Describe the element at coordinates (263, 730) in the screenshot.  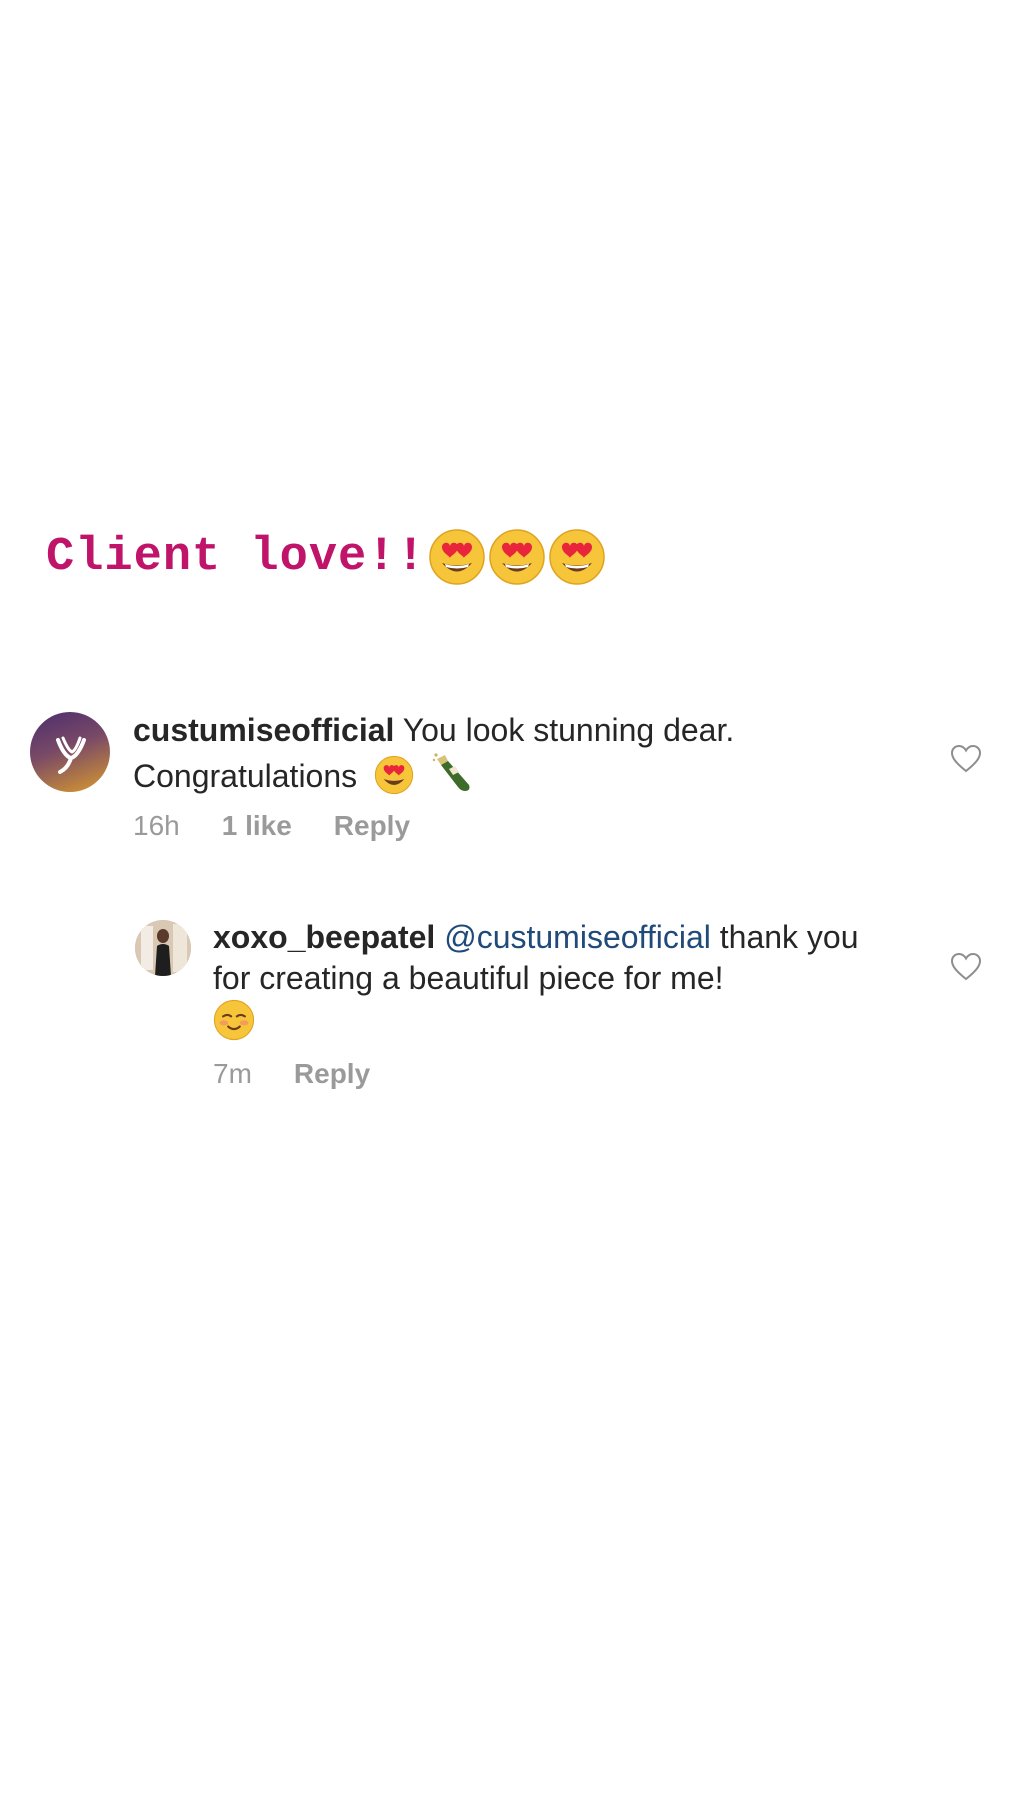
I see `comment-username: custumiseofficial` at that location.